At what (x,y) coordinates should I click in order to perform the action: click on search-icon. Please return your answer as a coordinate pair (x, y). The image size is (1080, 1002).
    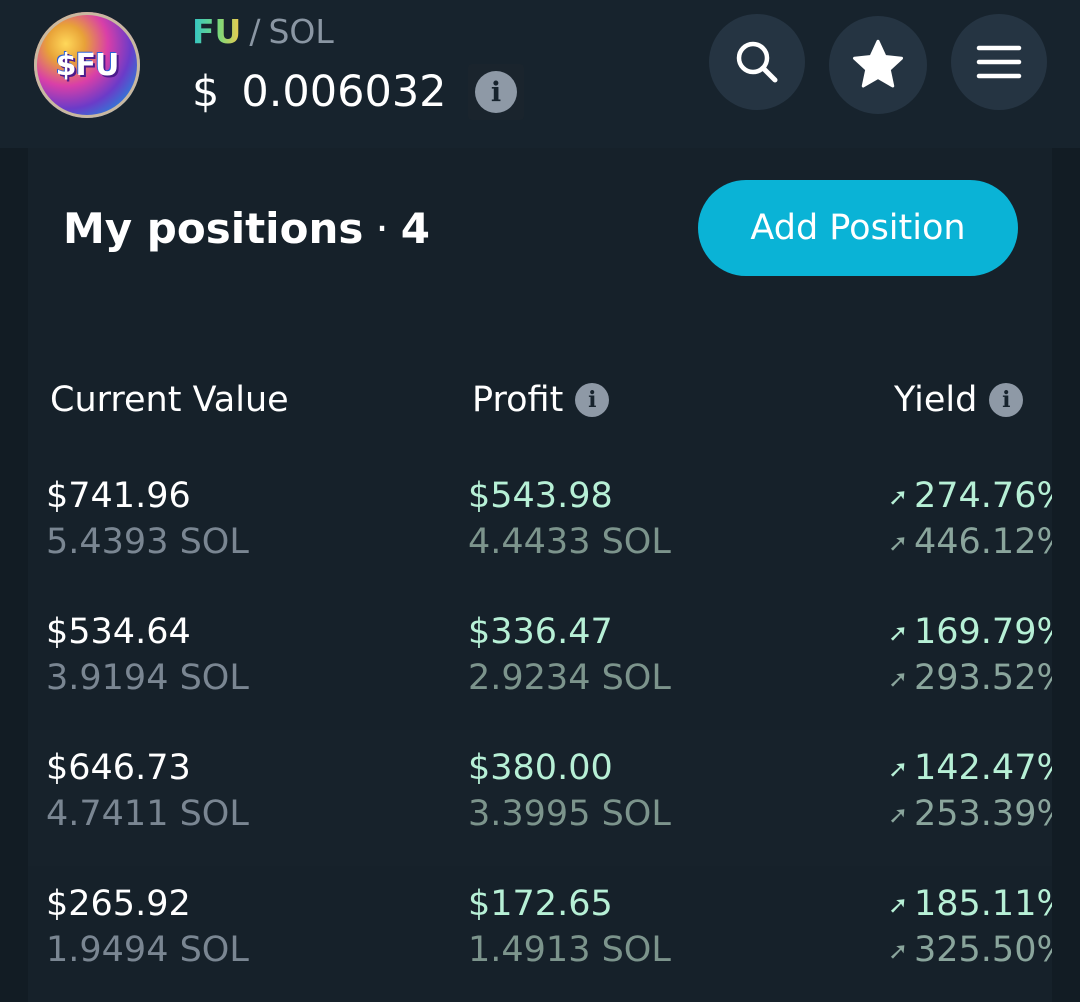
    Looking at the image, I should click on (757, 62).